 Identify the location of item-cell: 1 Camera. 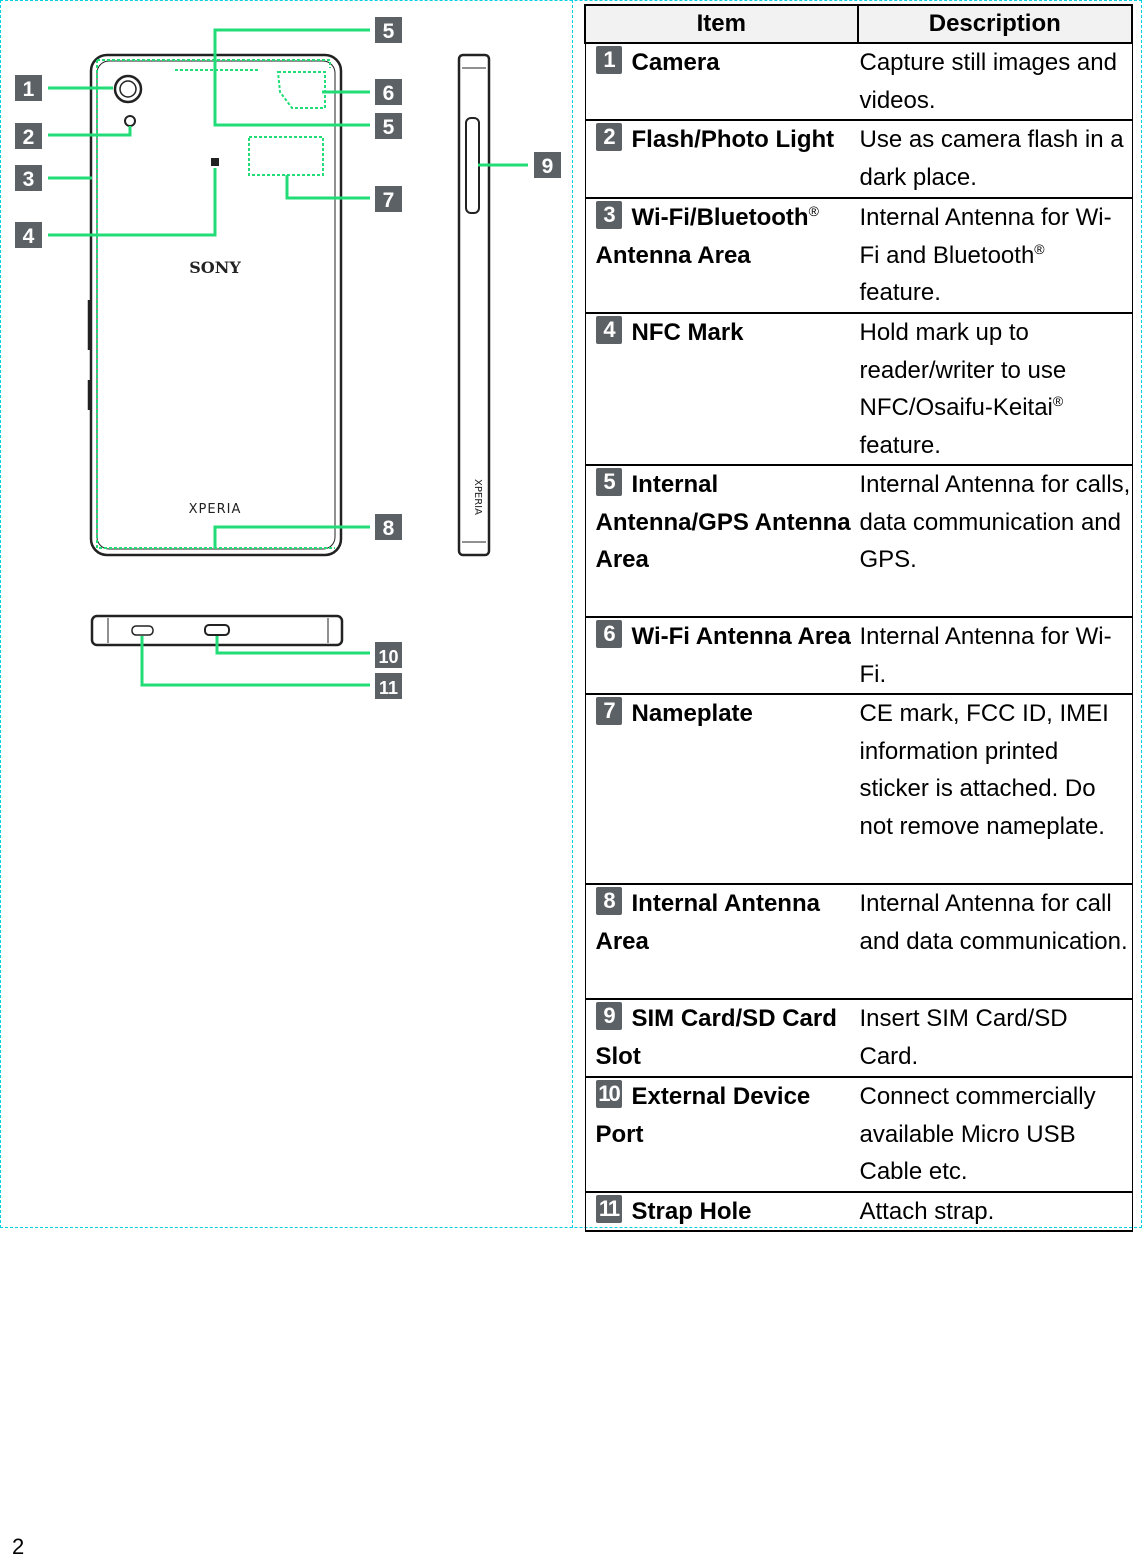
(721, 81).